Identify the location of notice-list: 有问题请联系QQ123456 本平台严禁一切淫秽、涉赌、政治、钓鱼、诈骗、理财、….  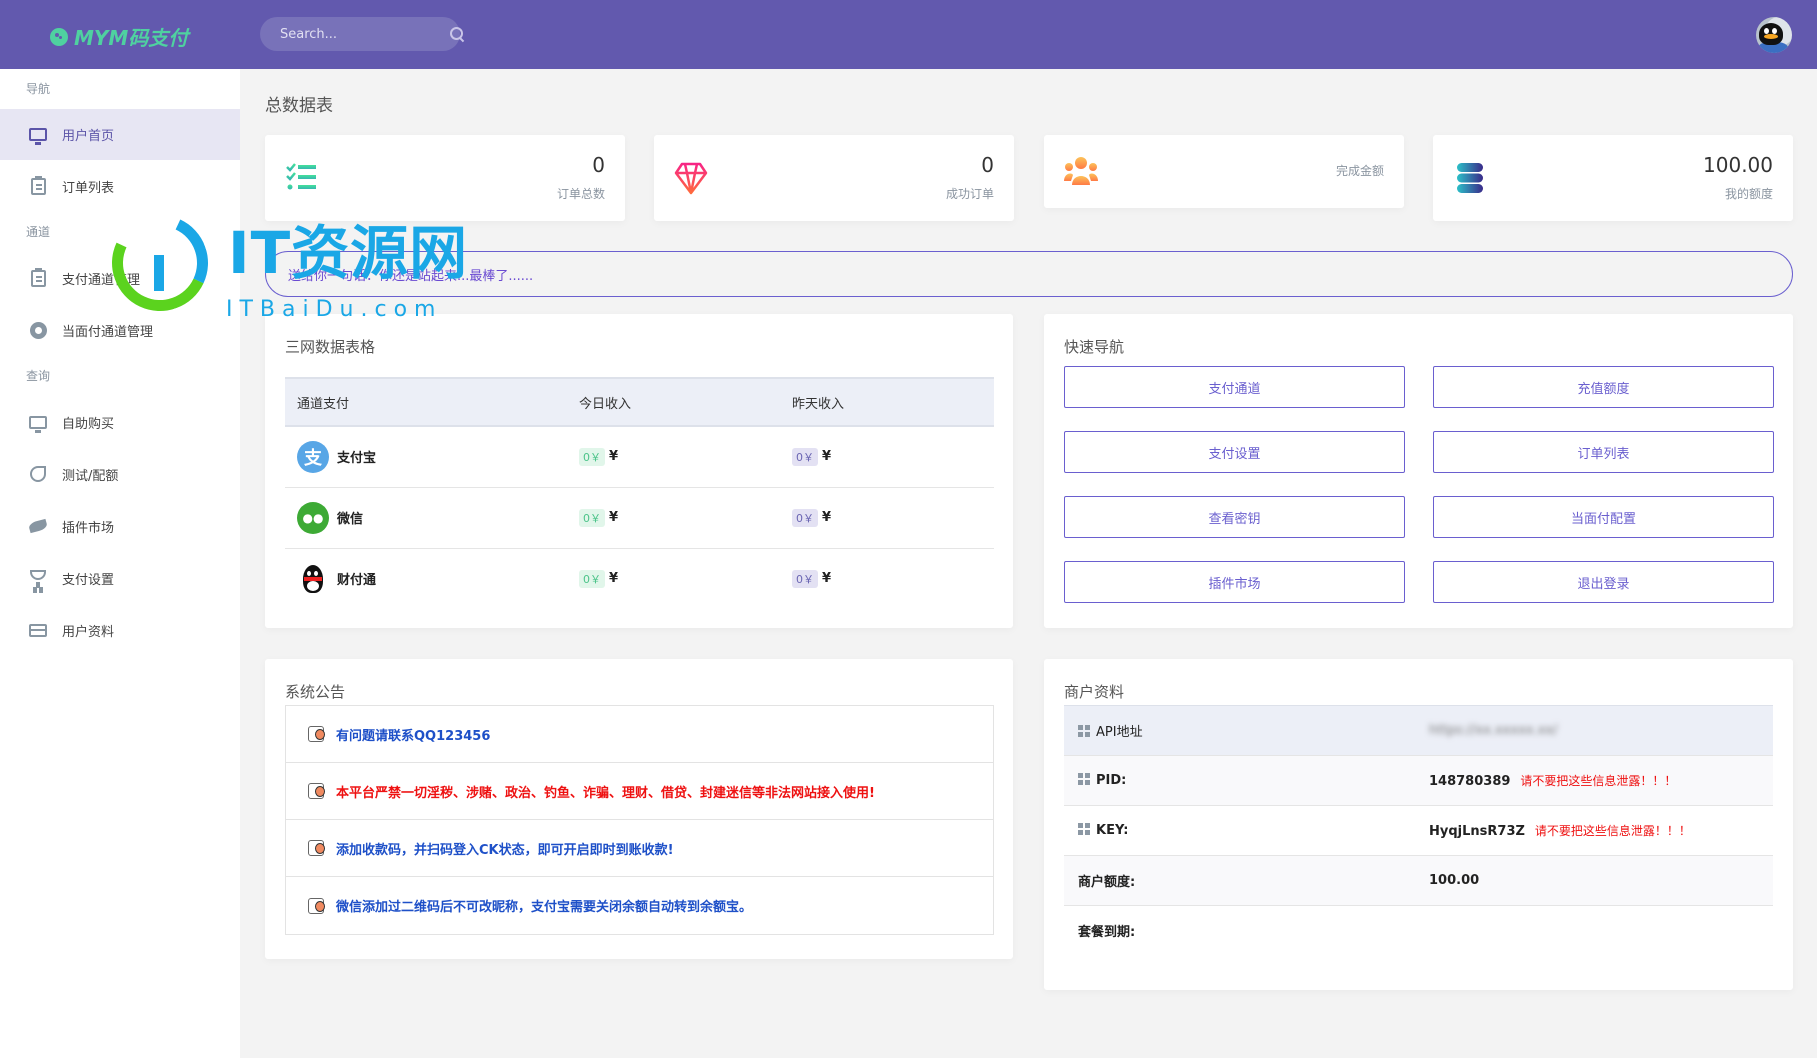
(639, 820).